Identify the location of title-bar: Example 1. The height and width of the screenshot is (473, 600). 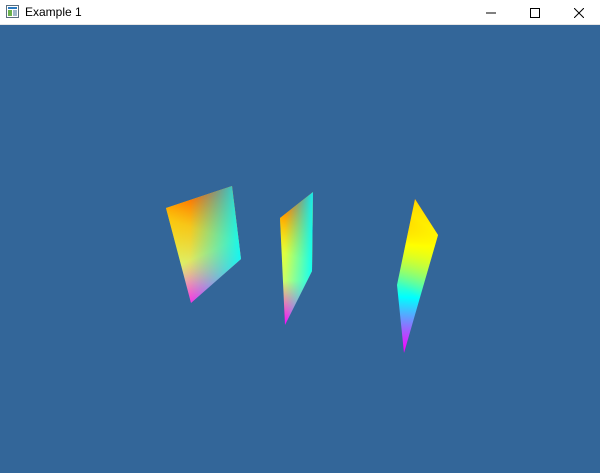
(300, 12).